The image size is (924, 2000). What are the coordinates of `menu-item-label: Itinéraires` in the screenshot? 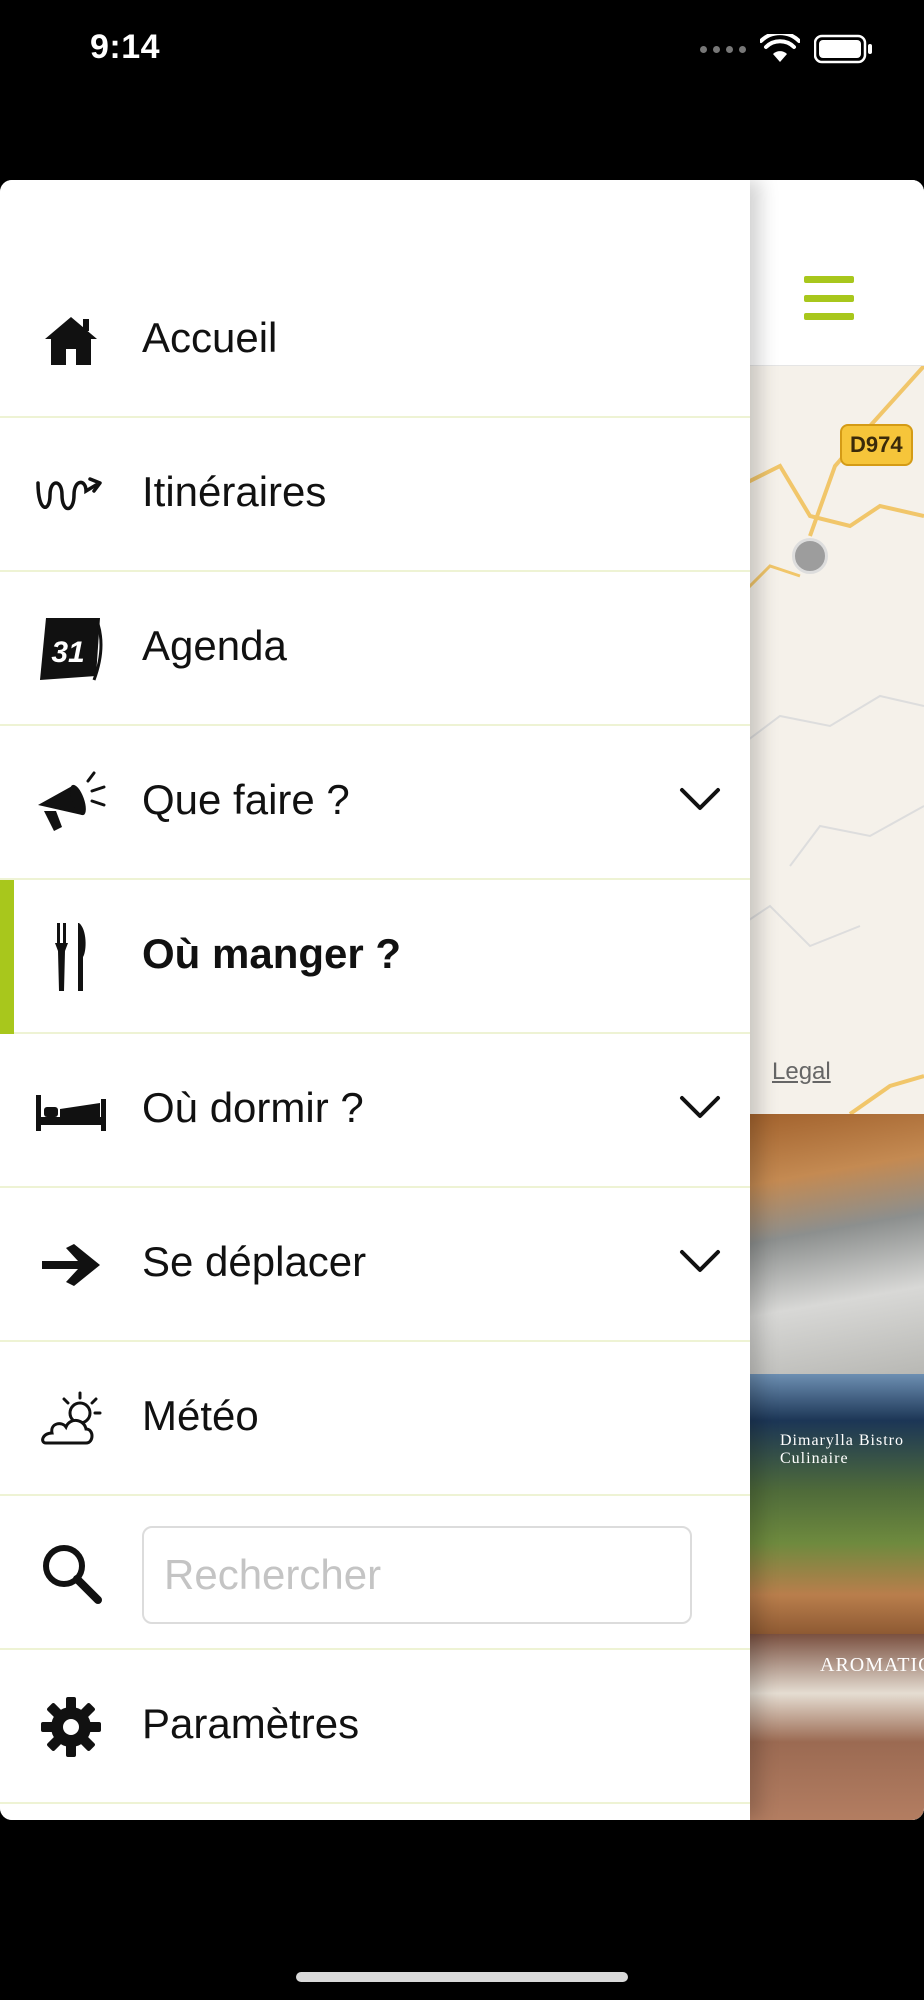 It's located at (234, 491).